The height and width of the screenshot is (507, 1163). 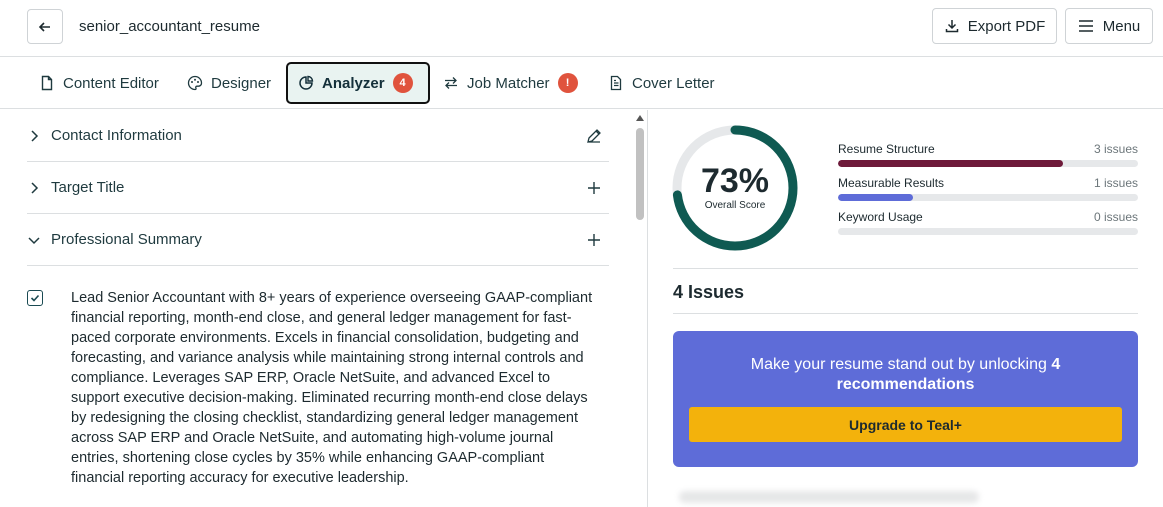 What do you see at coordinates (829, 497) in the screenshot?
I see `locked-issue-placeholder` at bounding box center [829, 497].